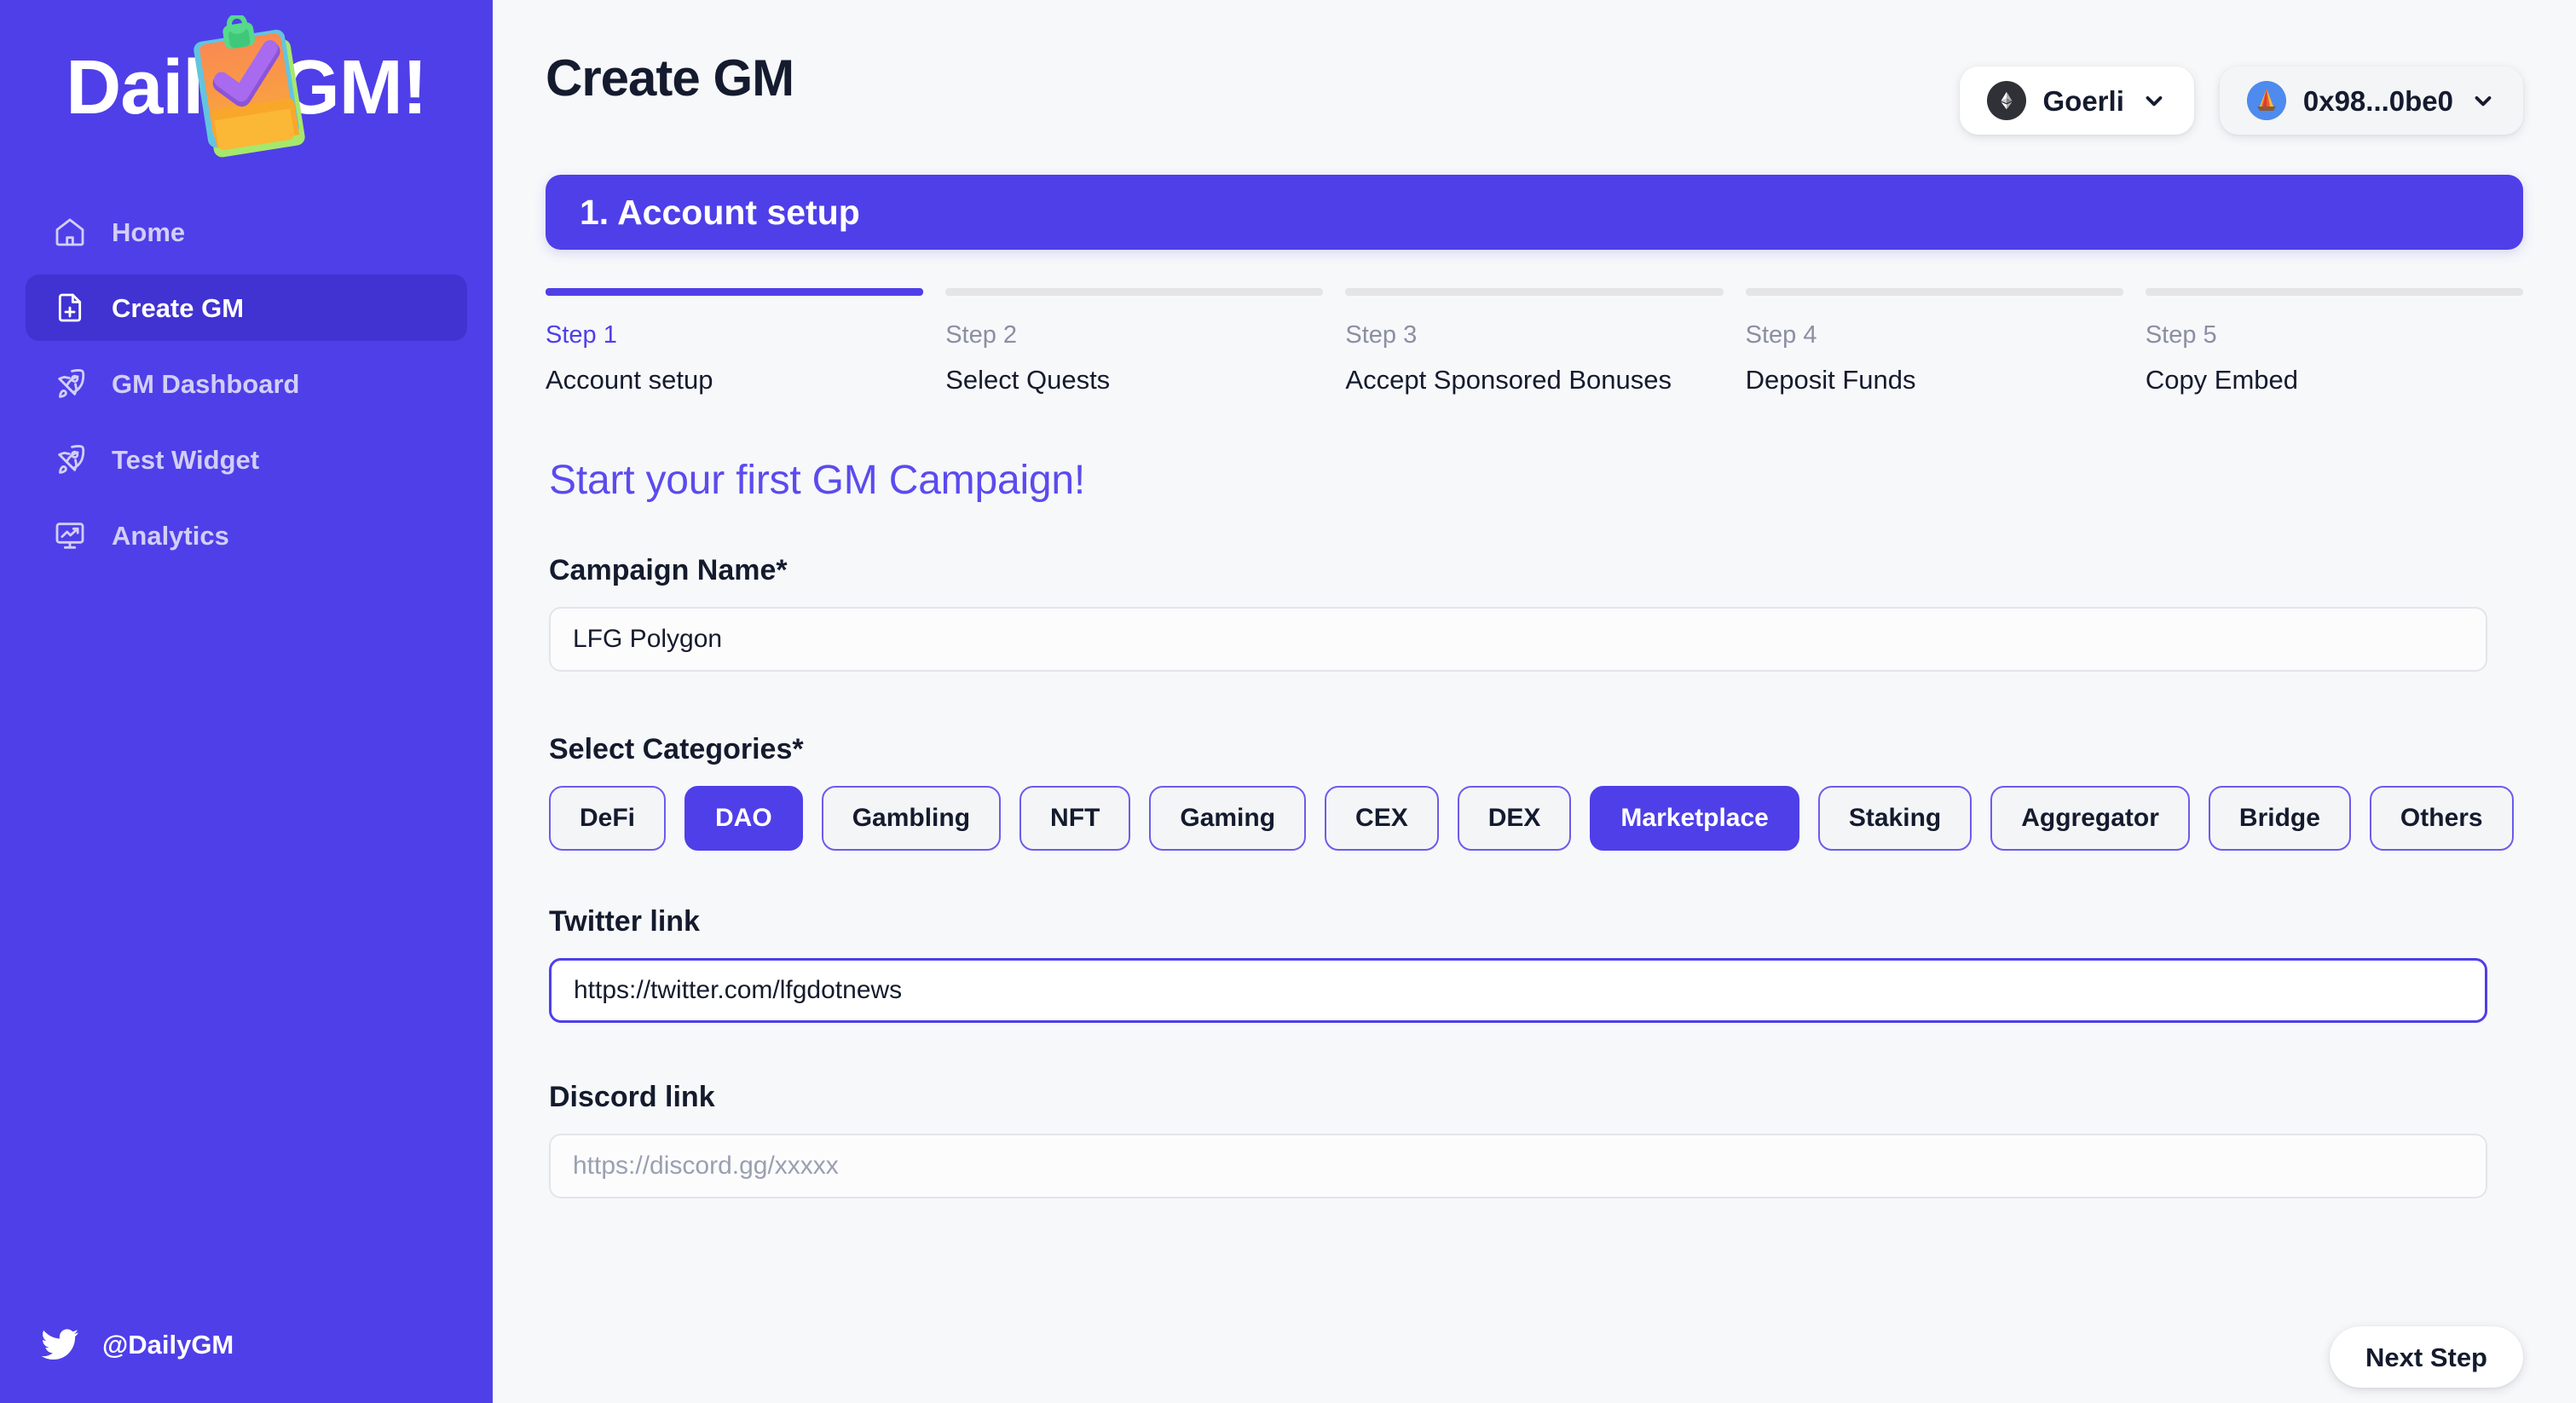 This screenshot has height=1403, width=2576. What do you see at coordinates (70, 307) in the screenshot?
I see `document-plus-icon` at bounding box center [70, 307].